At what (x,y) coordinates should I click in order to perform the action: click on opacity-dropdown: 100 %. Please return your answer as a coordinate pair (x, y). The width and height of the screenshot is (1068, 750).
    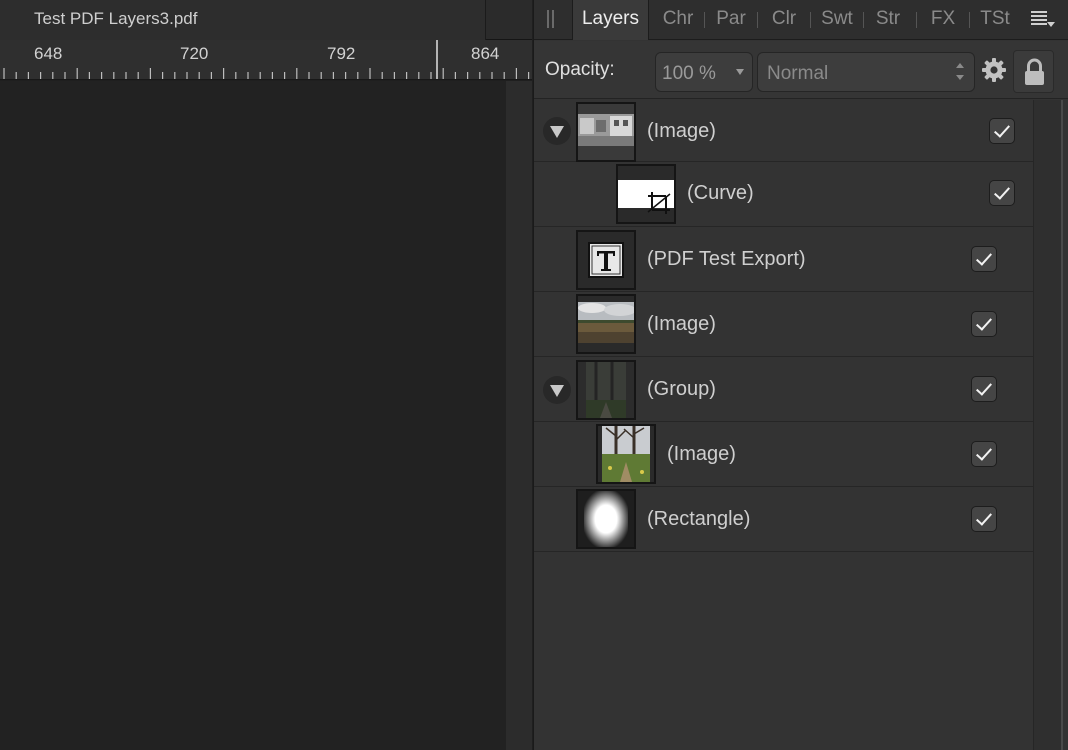
    Looking at the image, I should click on (704, 72).